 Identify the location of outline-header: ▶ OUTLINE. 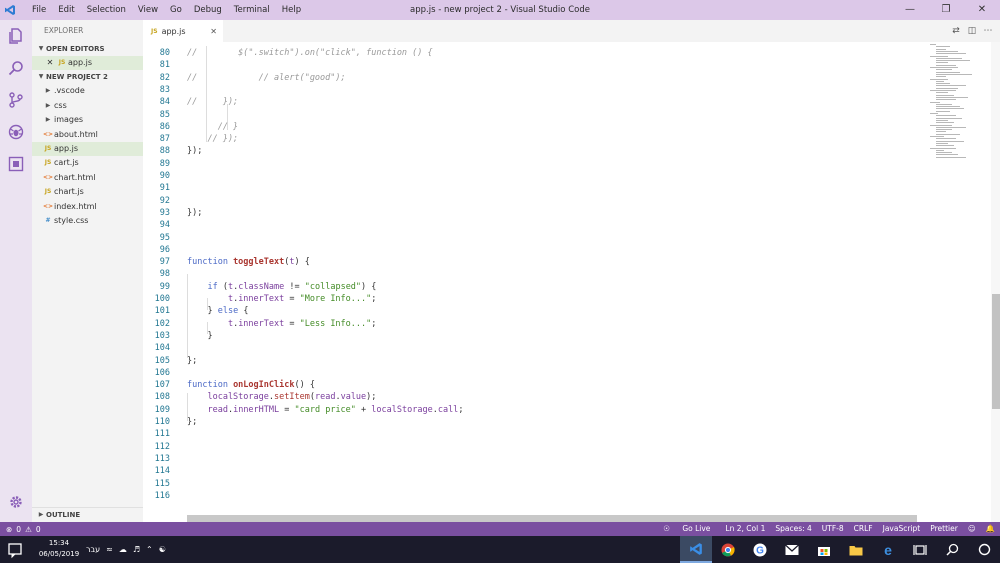
(87, 515).